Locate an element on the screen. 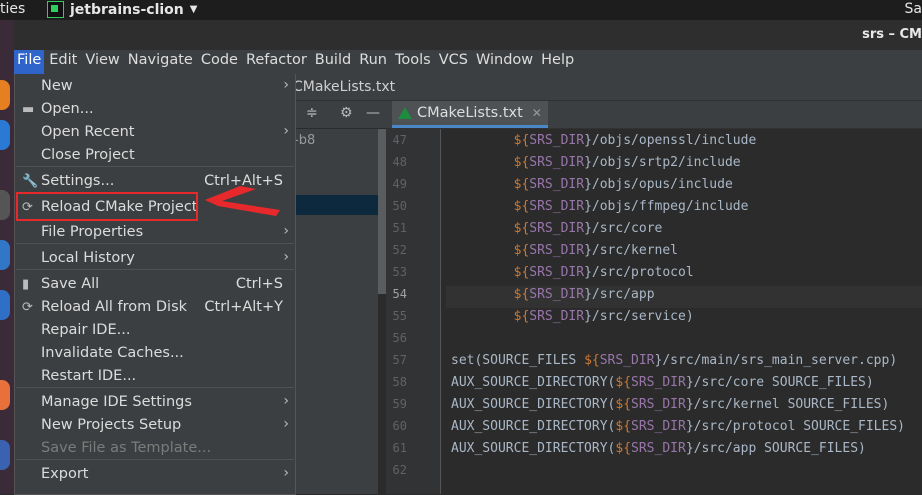  annotation-arrow is located at coordinates (242, 201).